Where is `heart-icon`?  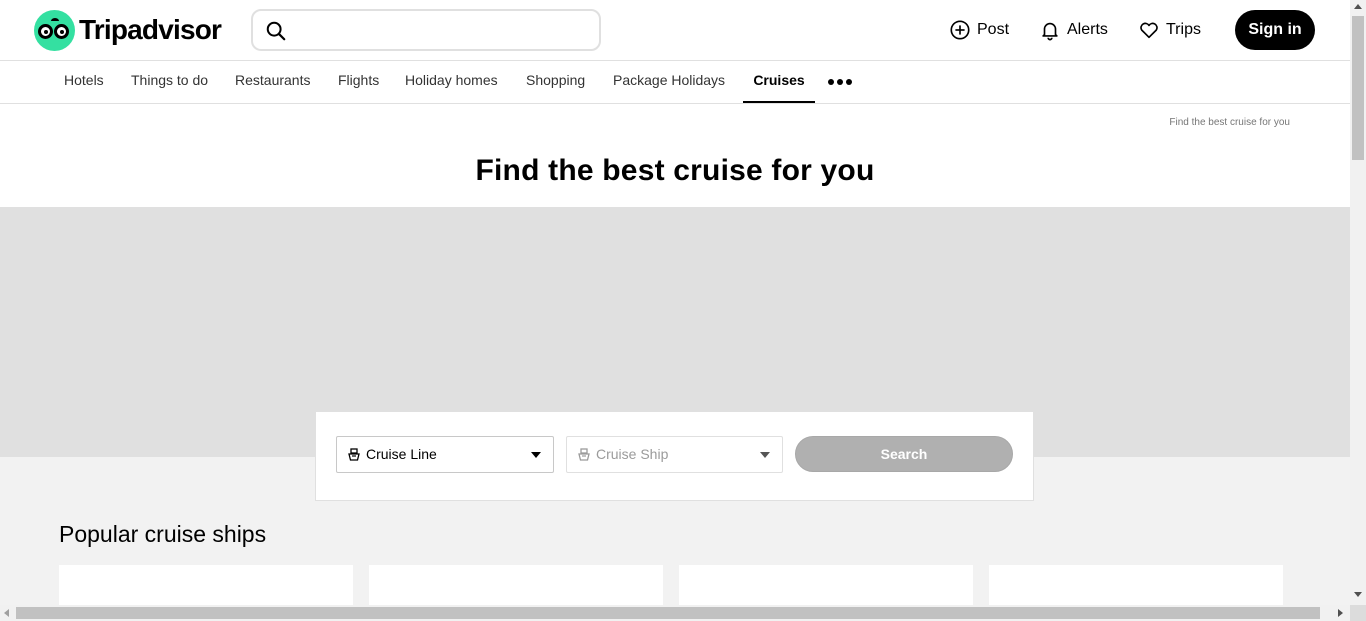
heart-icon is located at coordinates (1149, 30).